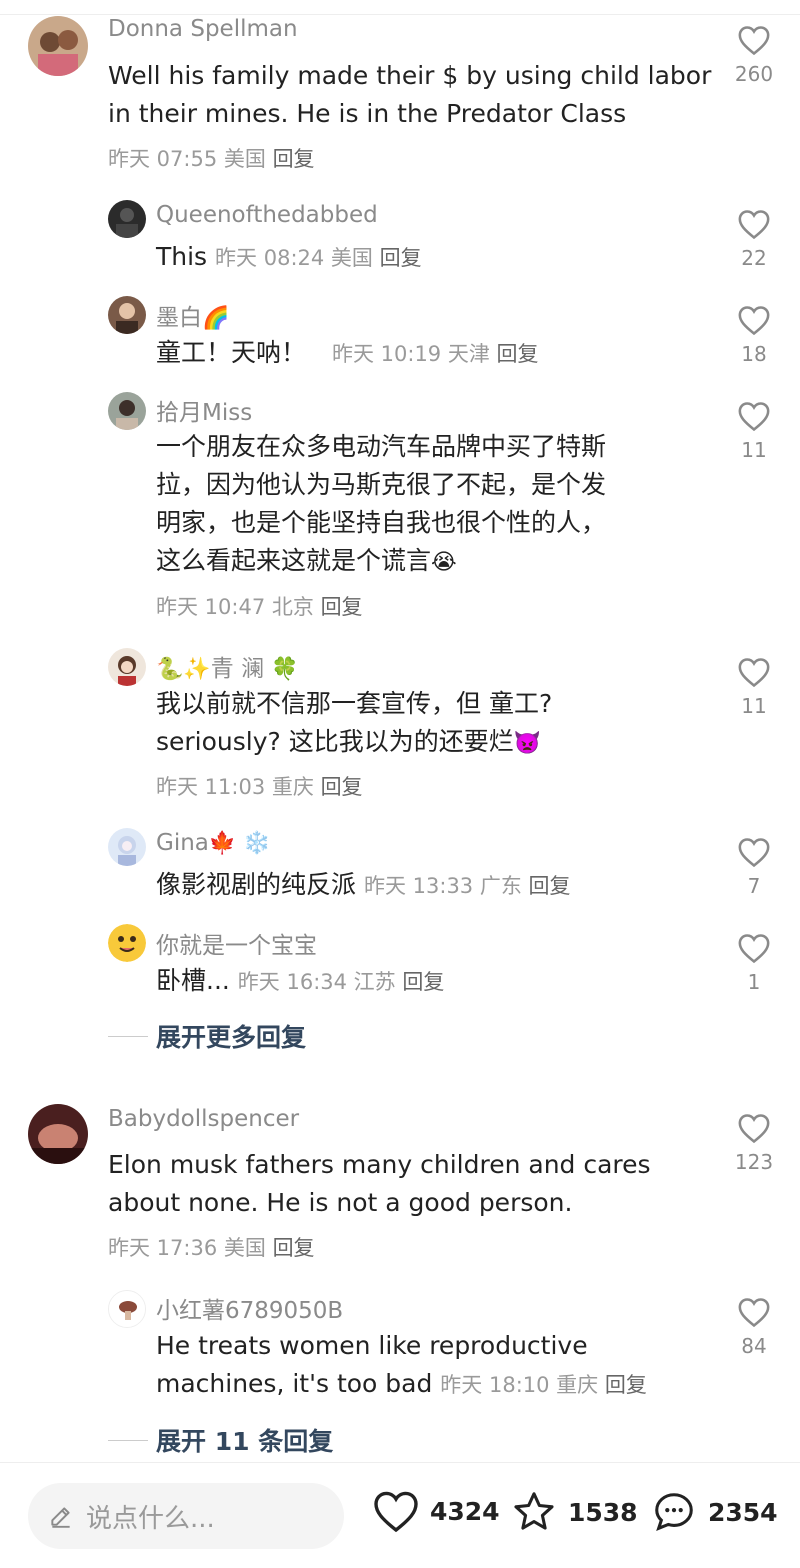 The width and height of the screenshot is (800, 1568). Describe the element at coordinates (211, 159) in the screenshot. I see `comment-meta: 昨天 07:55 美国 回复` at that location.